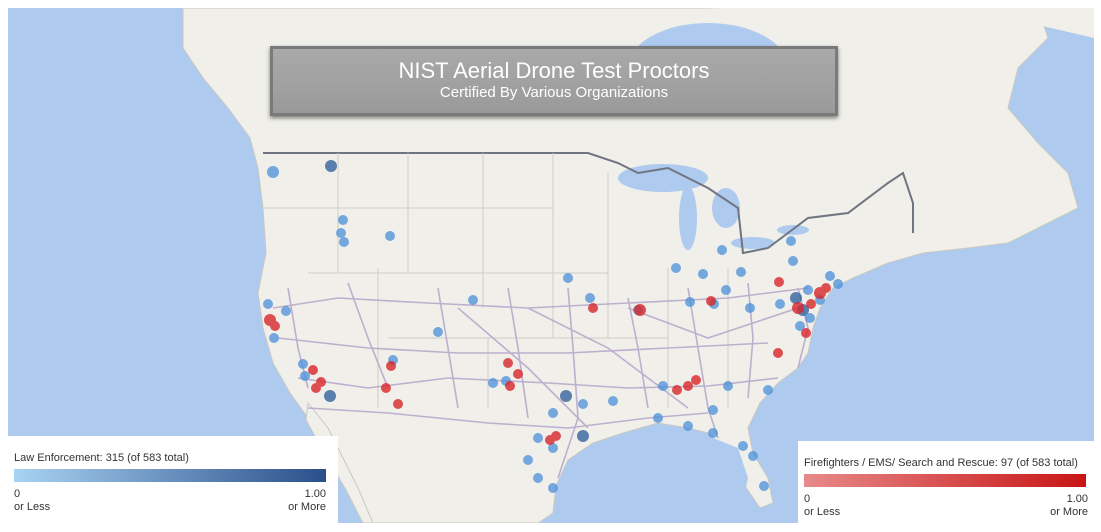 The height and width of the screenshot is (532, 1101). I want to click on legend-fire-gradient, so click(945, 480).